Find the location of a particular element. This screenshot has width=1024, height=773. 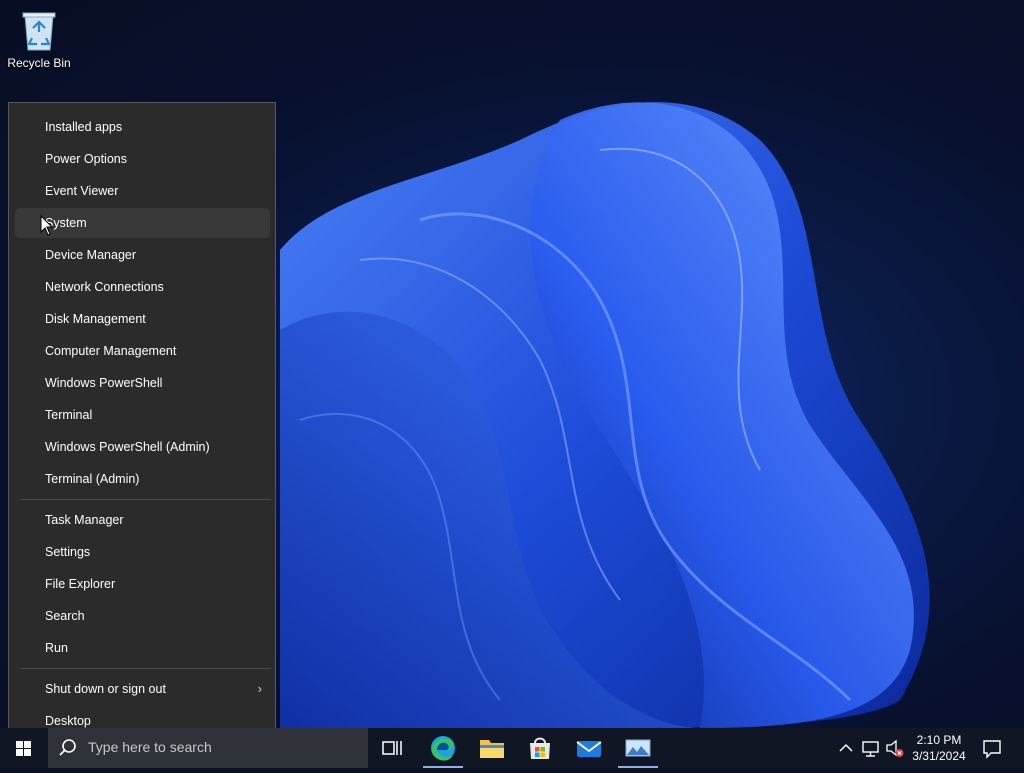

chevron-up-icon is located at coordinates (846, 748).